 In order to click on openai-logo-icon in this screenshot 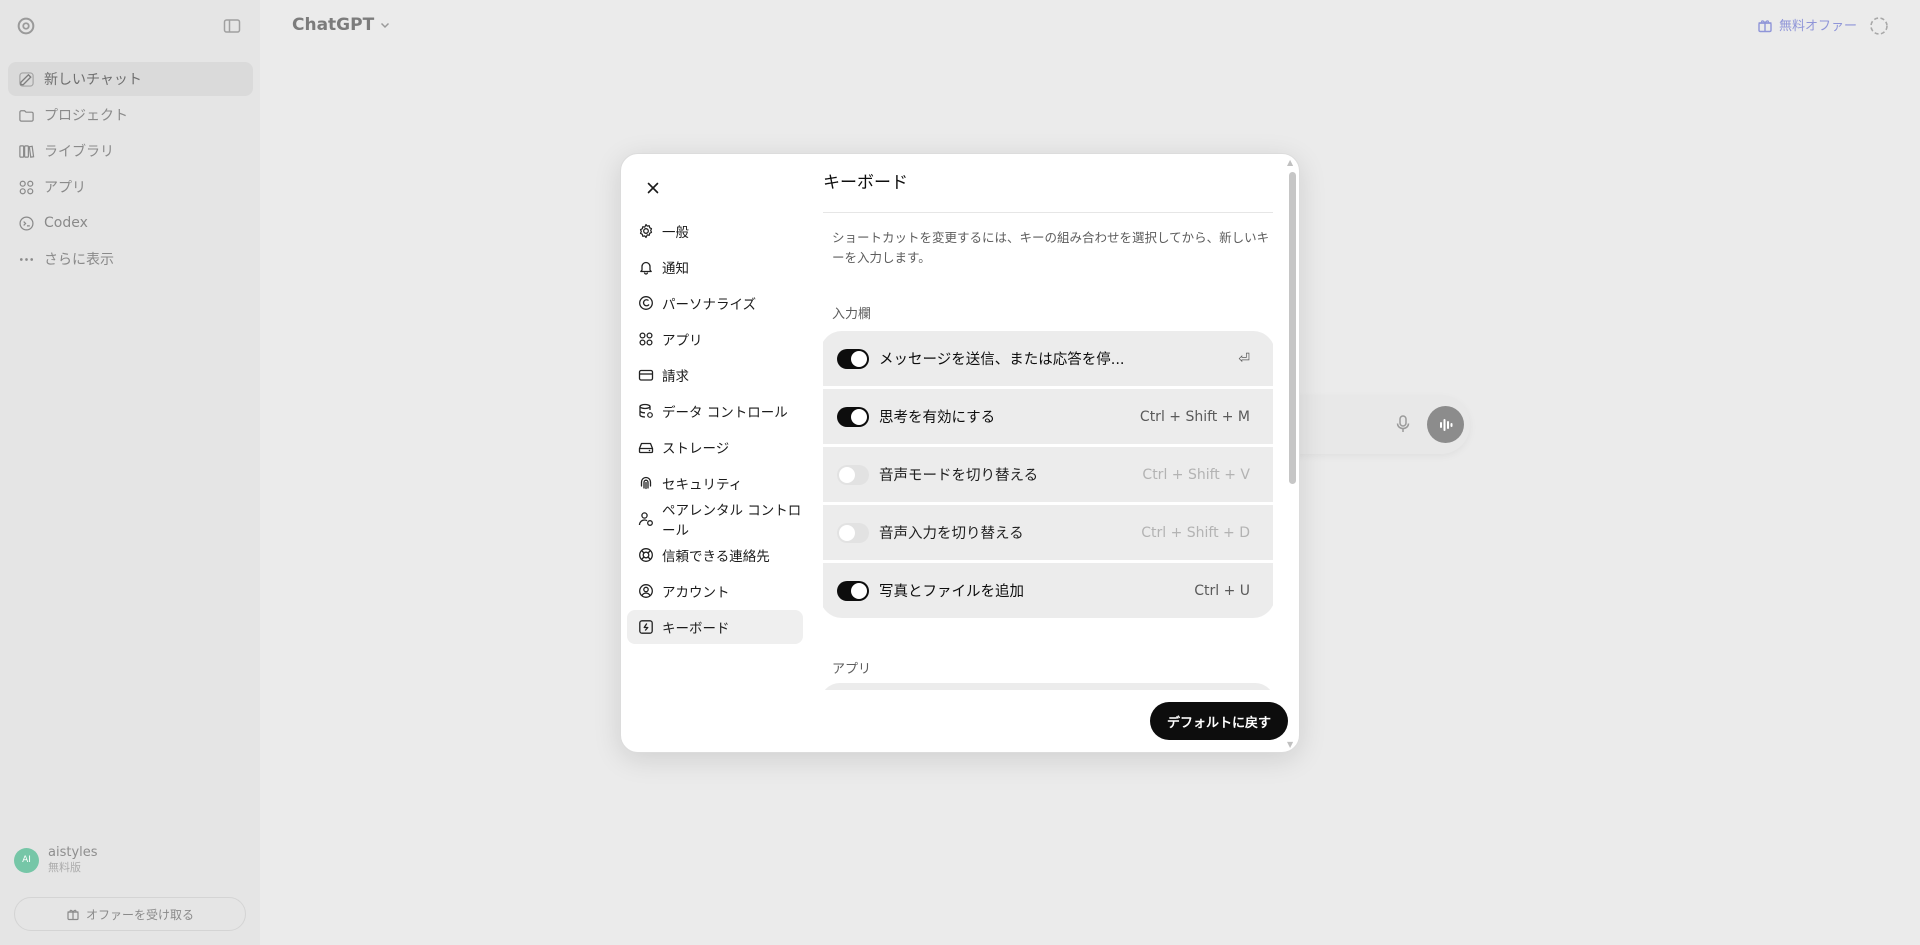, I will do `click(26, 26)`.